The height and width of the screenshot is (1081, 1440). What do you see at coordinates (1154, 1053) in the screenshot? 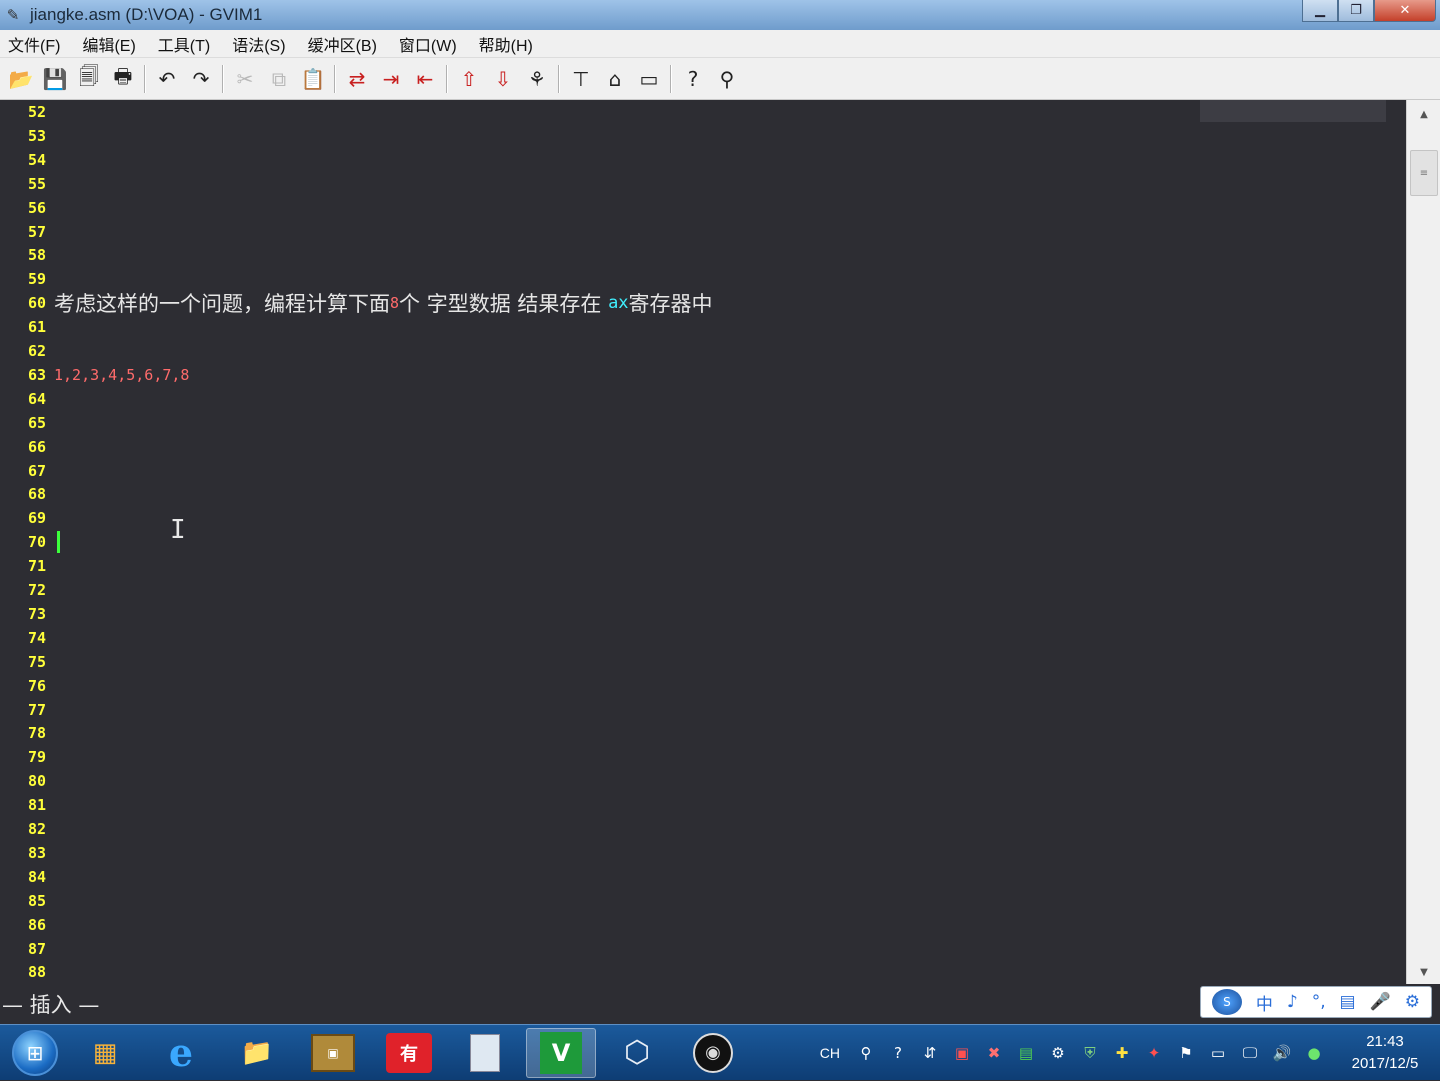
I see `plugin-tray-icon: ✦` at bounding box center [1154, 1053].